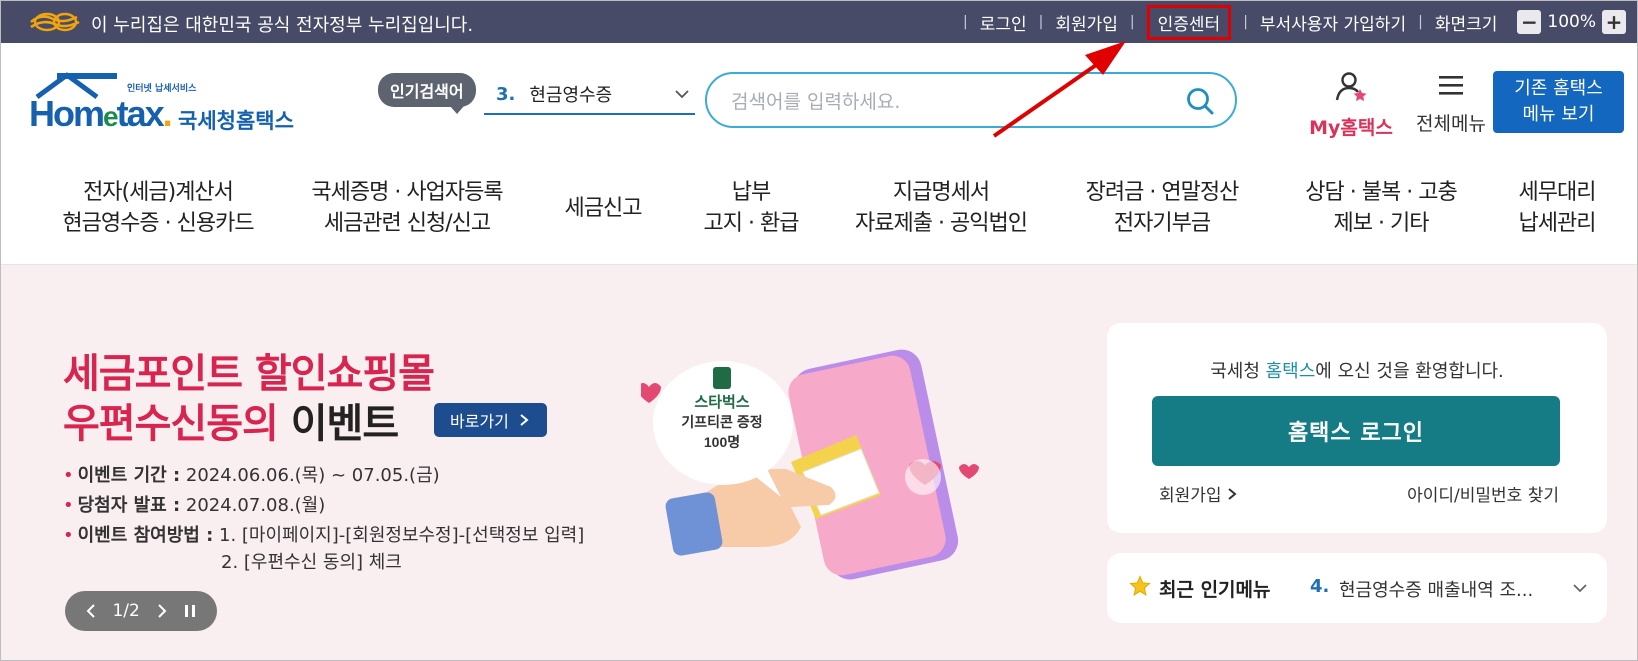 This screenshot has height=661, width=1638. Describe the element at coordinates (1190, 496) in the screenshot. I see `join-label: 회원가입` at that location.